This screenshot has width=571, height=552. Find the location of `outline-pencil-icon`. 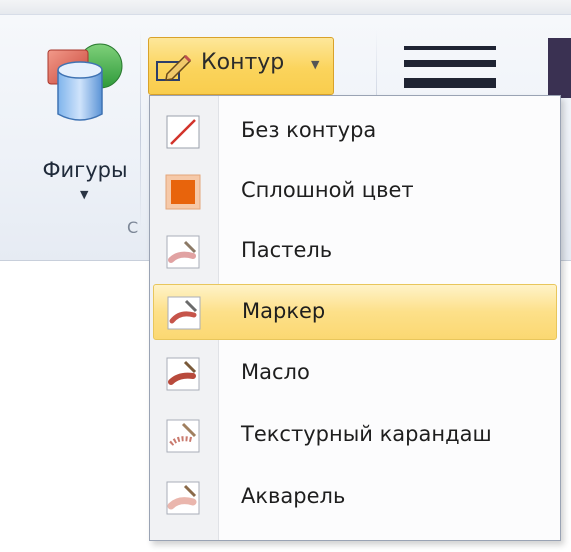

outline-pencil-icon is located at coordinates (174, 67).